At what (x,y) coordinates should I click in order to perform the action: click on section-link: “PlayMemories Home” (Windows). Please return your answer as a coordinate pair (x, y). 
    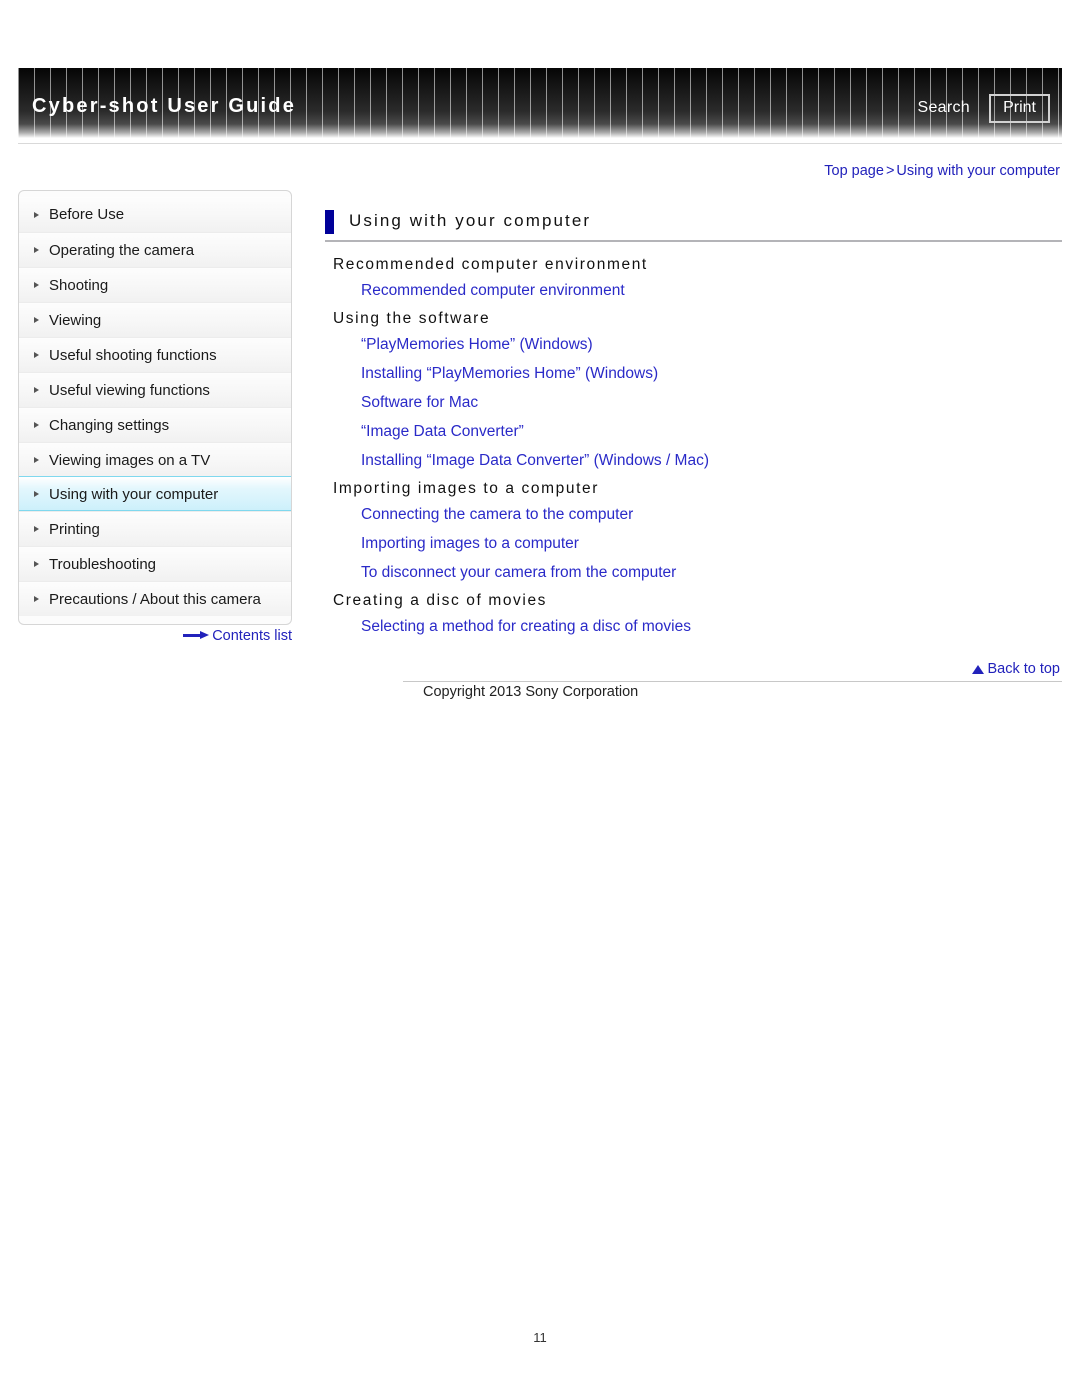
    Looking at the image, I should click on (711, 345).